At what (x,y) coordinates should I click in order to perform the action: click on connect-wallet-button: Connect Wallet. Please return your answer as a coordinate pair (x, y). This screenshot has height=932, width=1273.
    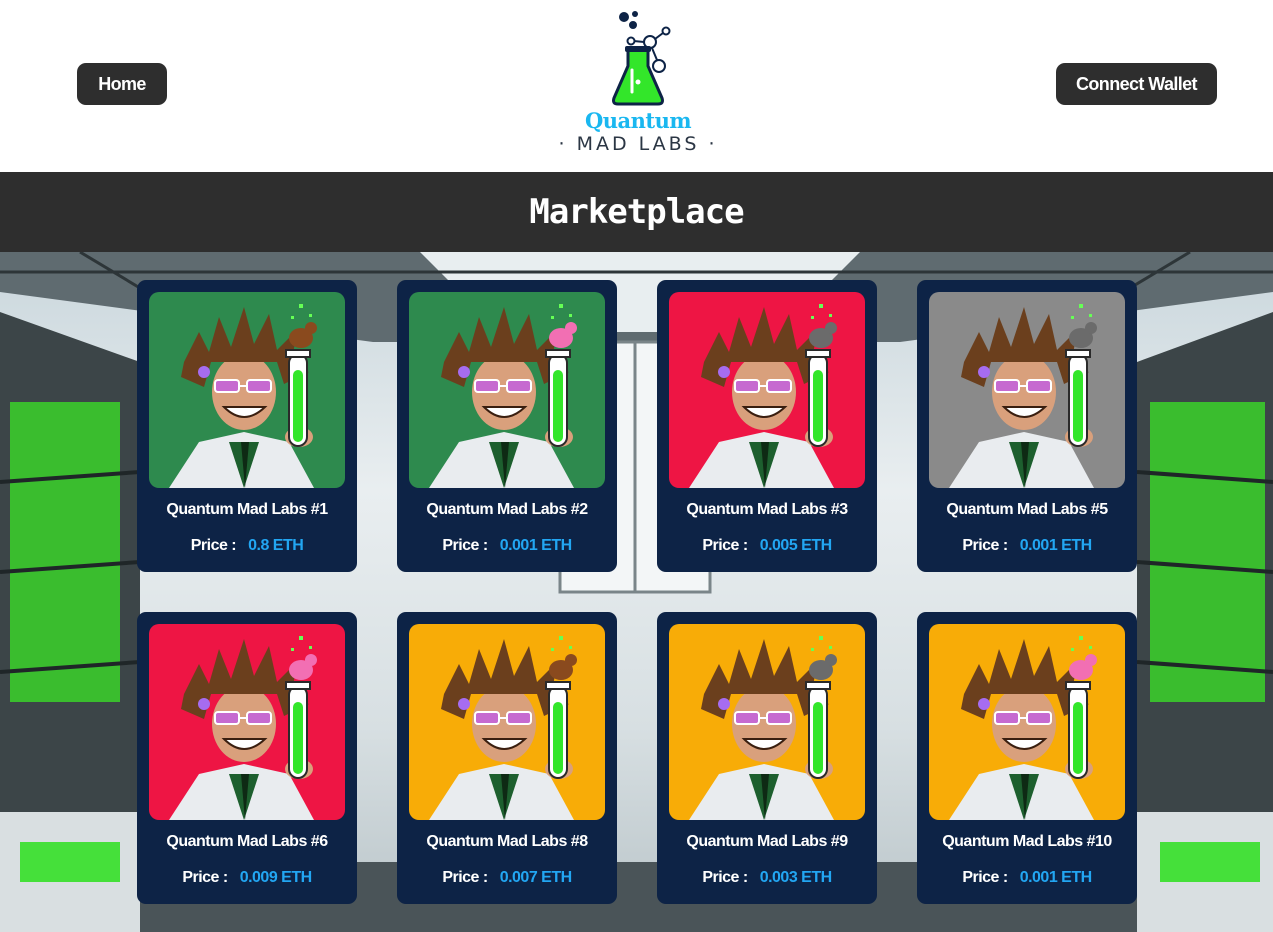
    Looking at the image, I should click on (1136, 84).